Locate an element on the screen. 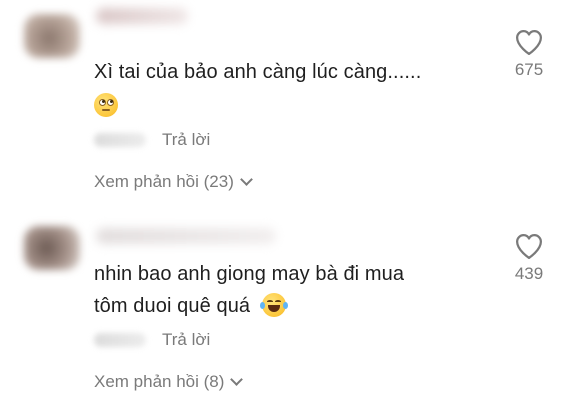 Image resolution: width=580 pixels, height=412 pixels. comment-text-line2: tôm duoi quê quá is located at coordinates (172, 306).